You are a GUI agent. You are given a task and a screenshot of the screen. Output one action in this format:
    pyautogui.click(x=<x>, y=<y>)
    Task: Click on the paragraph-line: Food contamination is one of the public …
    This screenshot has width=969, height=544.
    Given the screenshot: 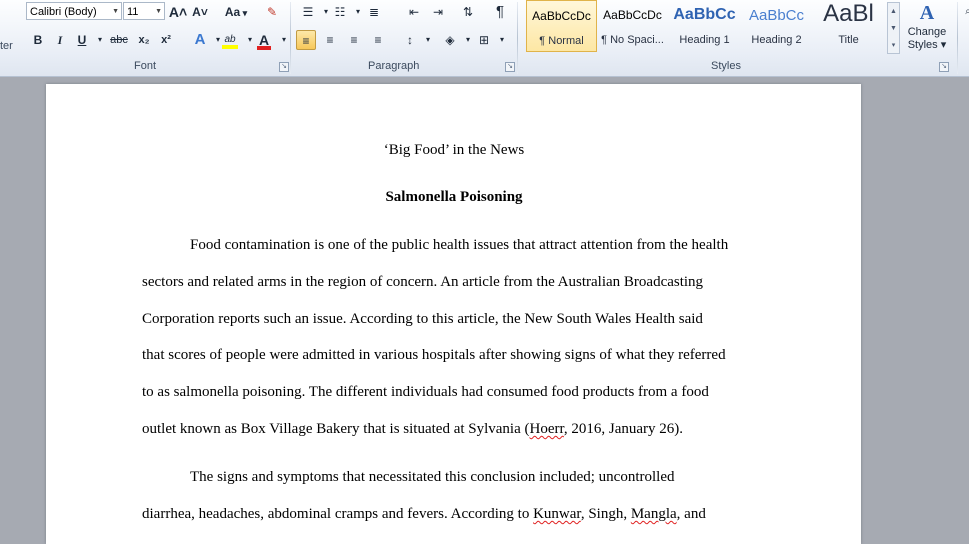 What is the action you would take?
    pyautogui.click(x=459, y=245)
    